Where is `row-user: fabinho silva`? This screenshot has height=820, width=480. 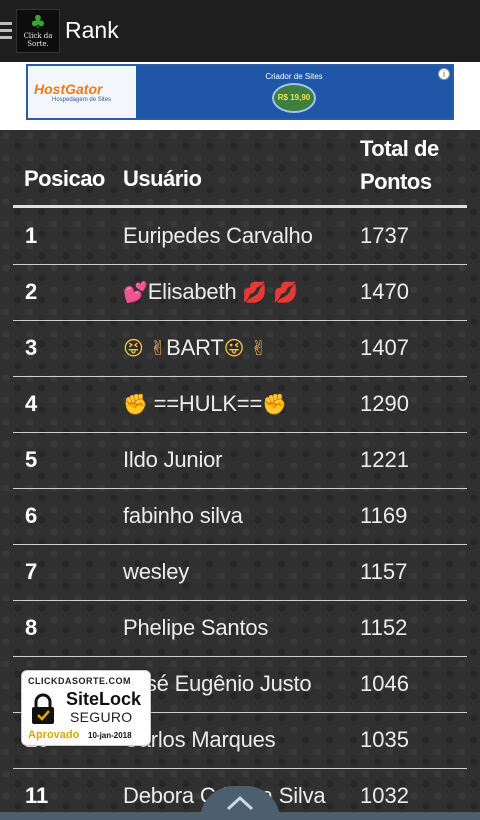 row-user: fabinho silva is located at coordinates (183, 515).